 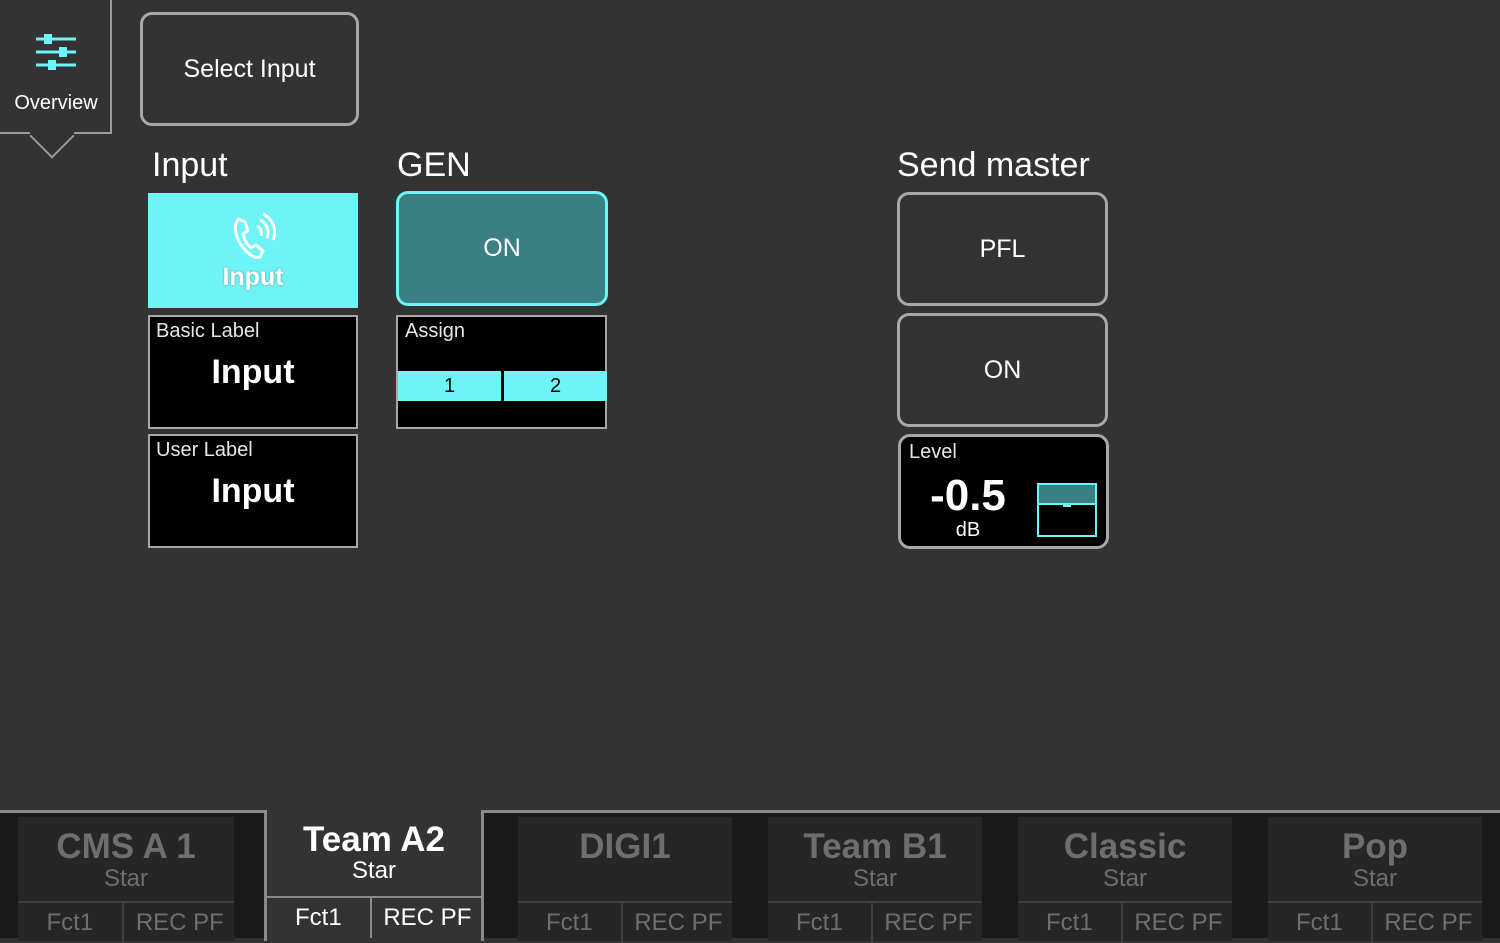 I want to click on basic-label-caption: Basic Label, so click(x=208, y=331).